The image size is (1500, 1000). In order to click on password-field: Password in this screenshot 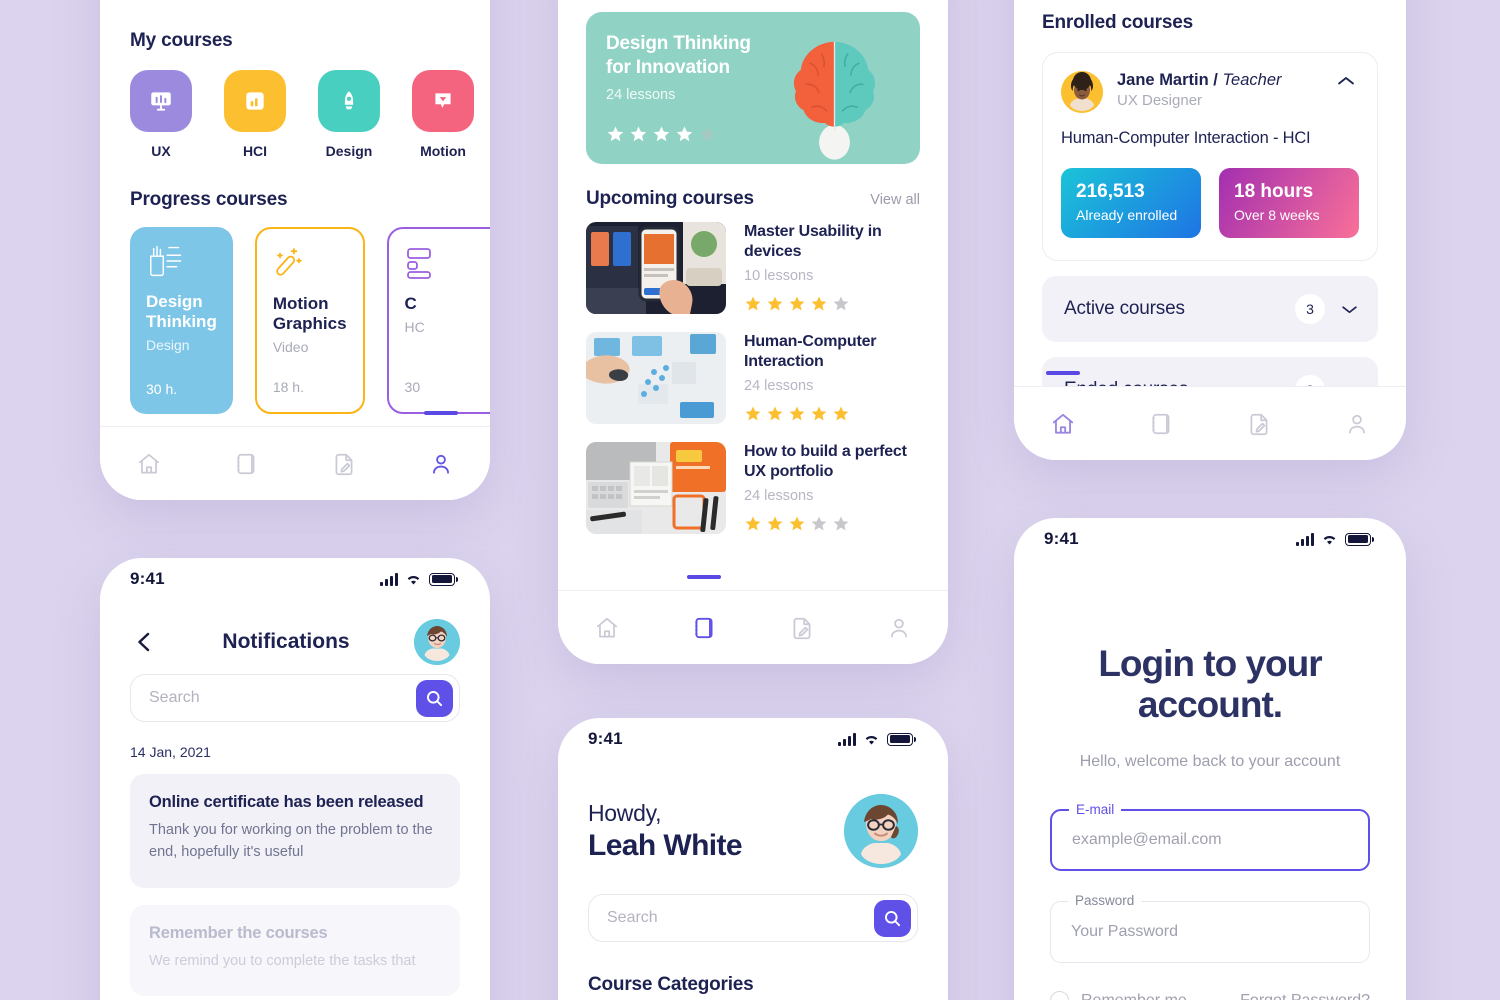, I will do `click(1210, 928)`.